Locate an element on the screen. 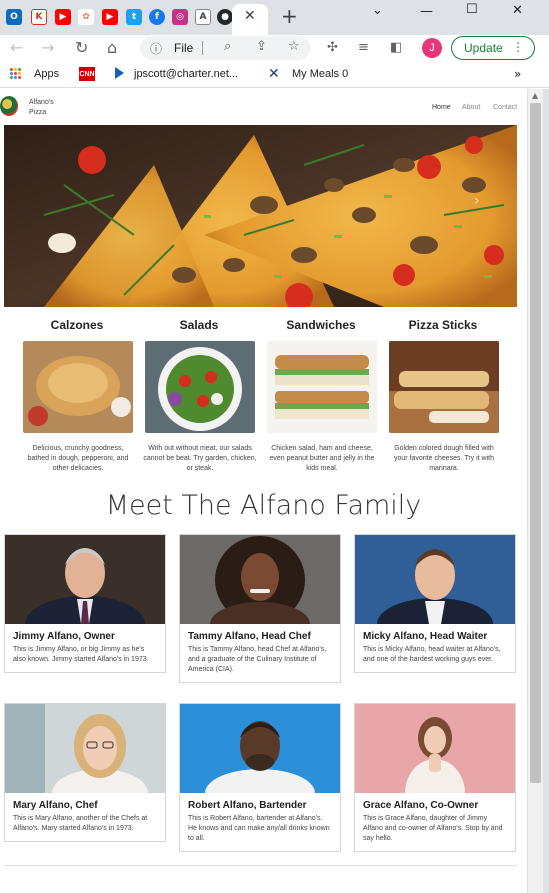 Image resolution: width=549 pixels, height=893 pixels. new-tab-button: + is located at coordinates (289, 16).